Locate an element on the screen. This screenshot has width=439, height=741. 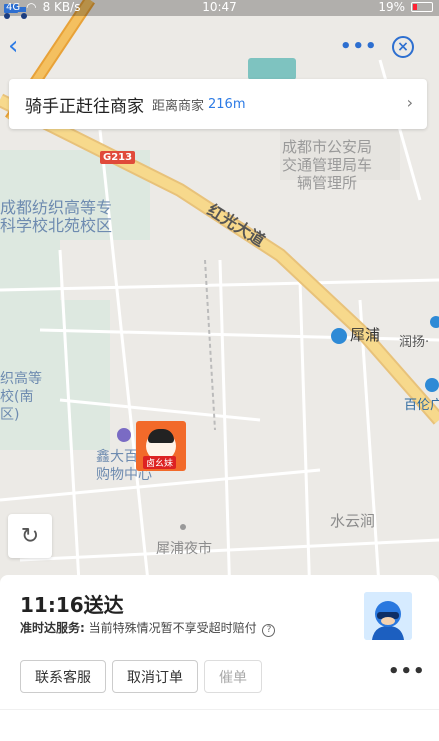
poi-school: 成都纺织高等专 科学校北苑校区 is located at coordinates (56, 216).